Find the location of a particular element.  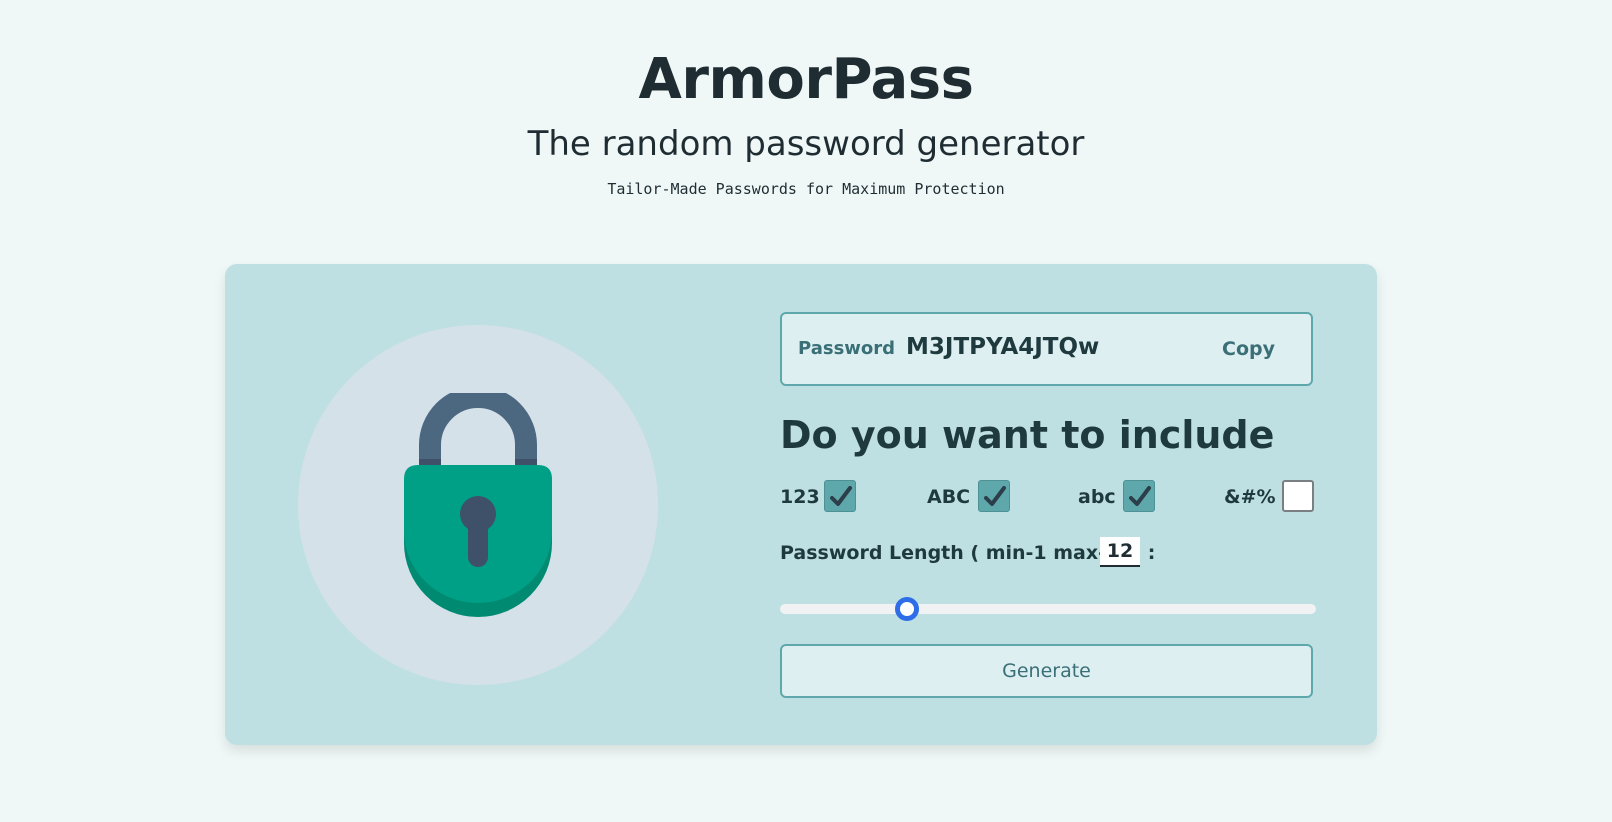

option-label-lowercase: abc is located at coordinates (1097, 497).